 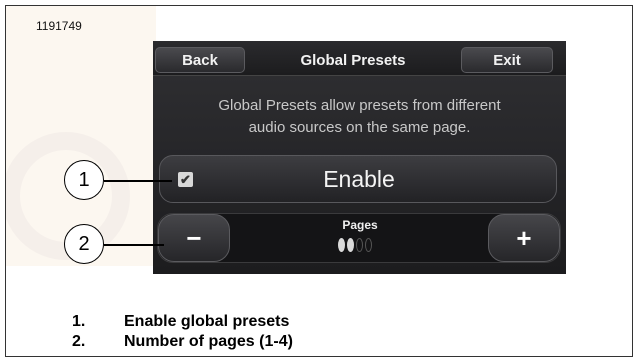 What do you see at coordinates (59, 26) in the screenshot?
I see `figure-id: 1191749` at bounding box center [59, 26].